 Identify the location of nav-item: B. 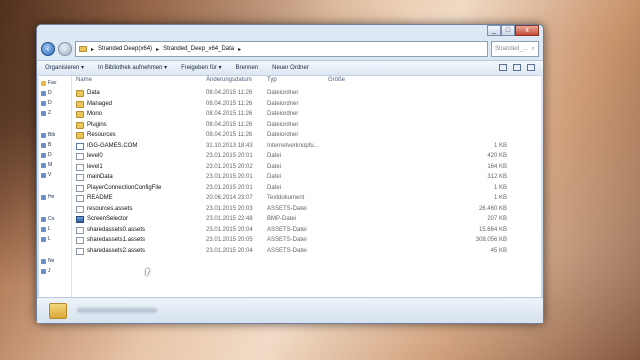
(46, 145).